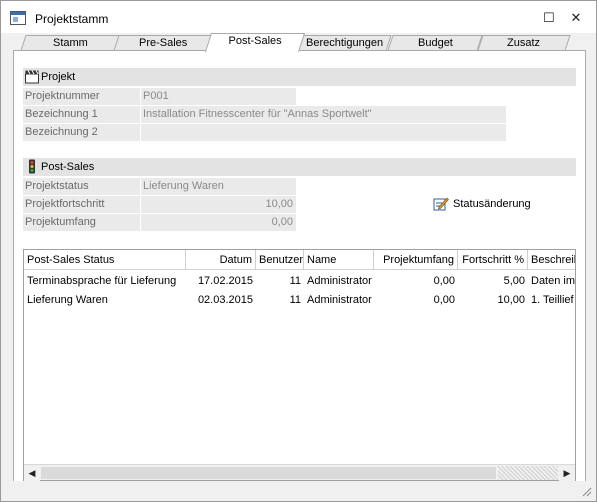 Image resolution: width=597 pixels, height=502 pixels. What do you see at coordinates (441, 204) in the screenshot?
I see `pen-edit-icon` at bounding box center [441, 204].